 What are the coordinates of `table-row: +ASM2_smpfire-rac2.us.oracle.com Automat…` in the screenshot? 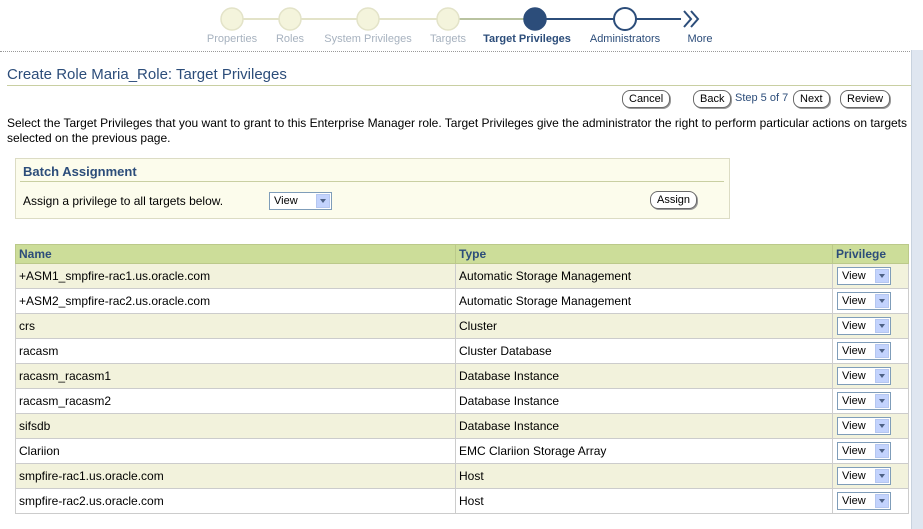 It's located at (462, 301).